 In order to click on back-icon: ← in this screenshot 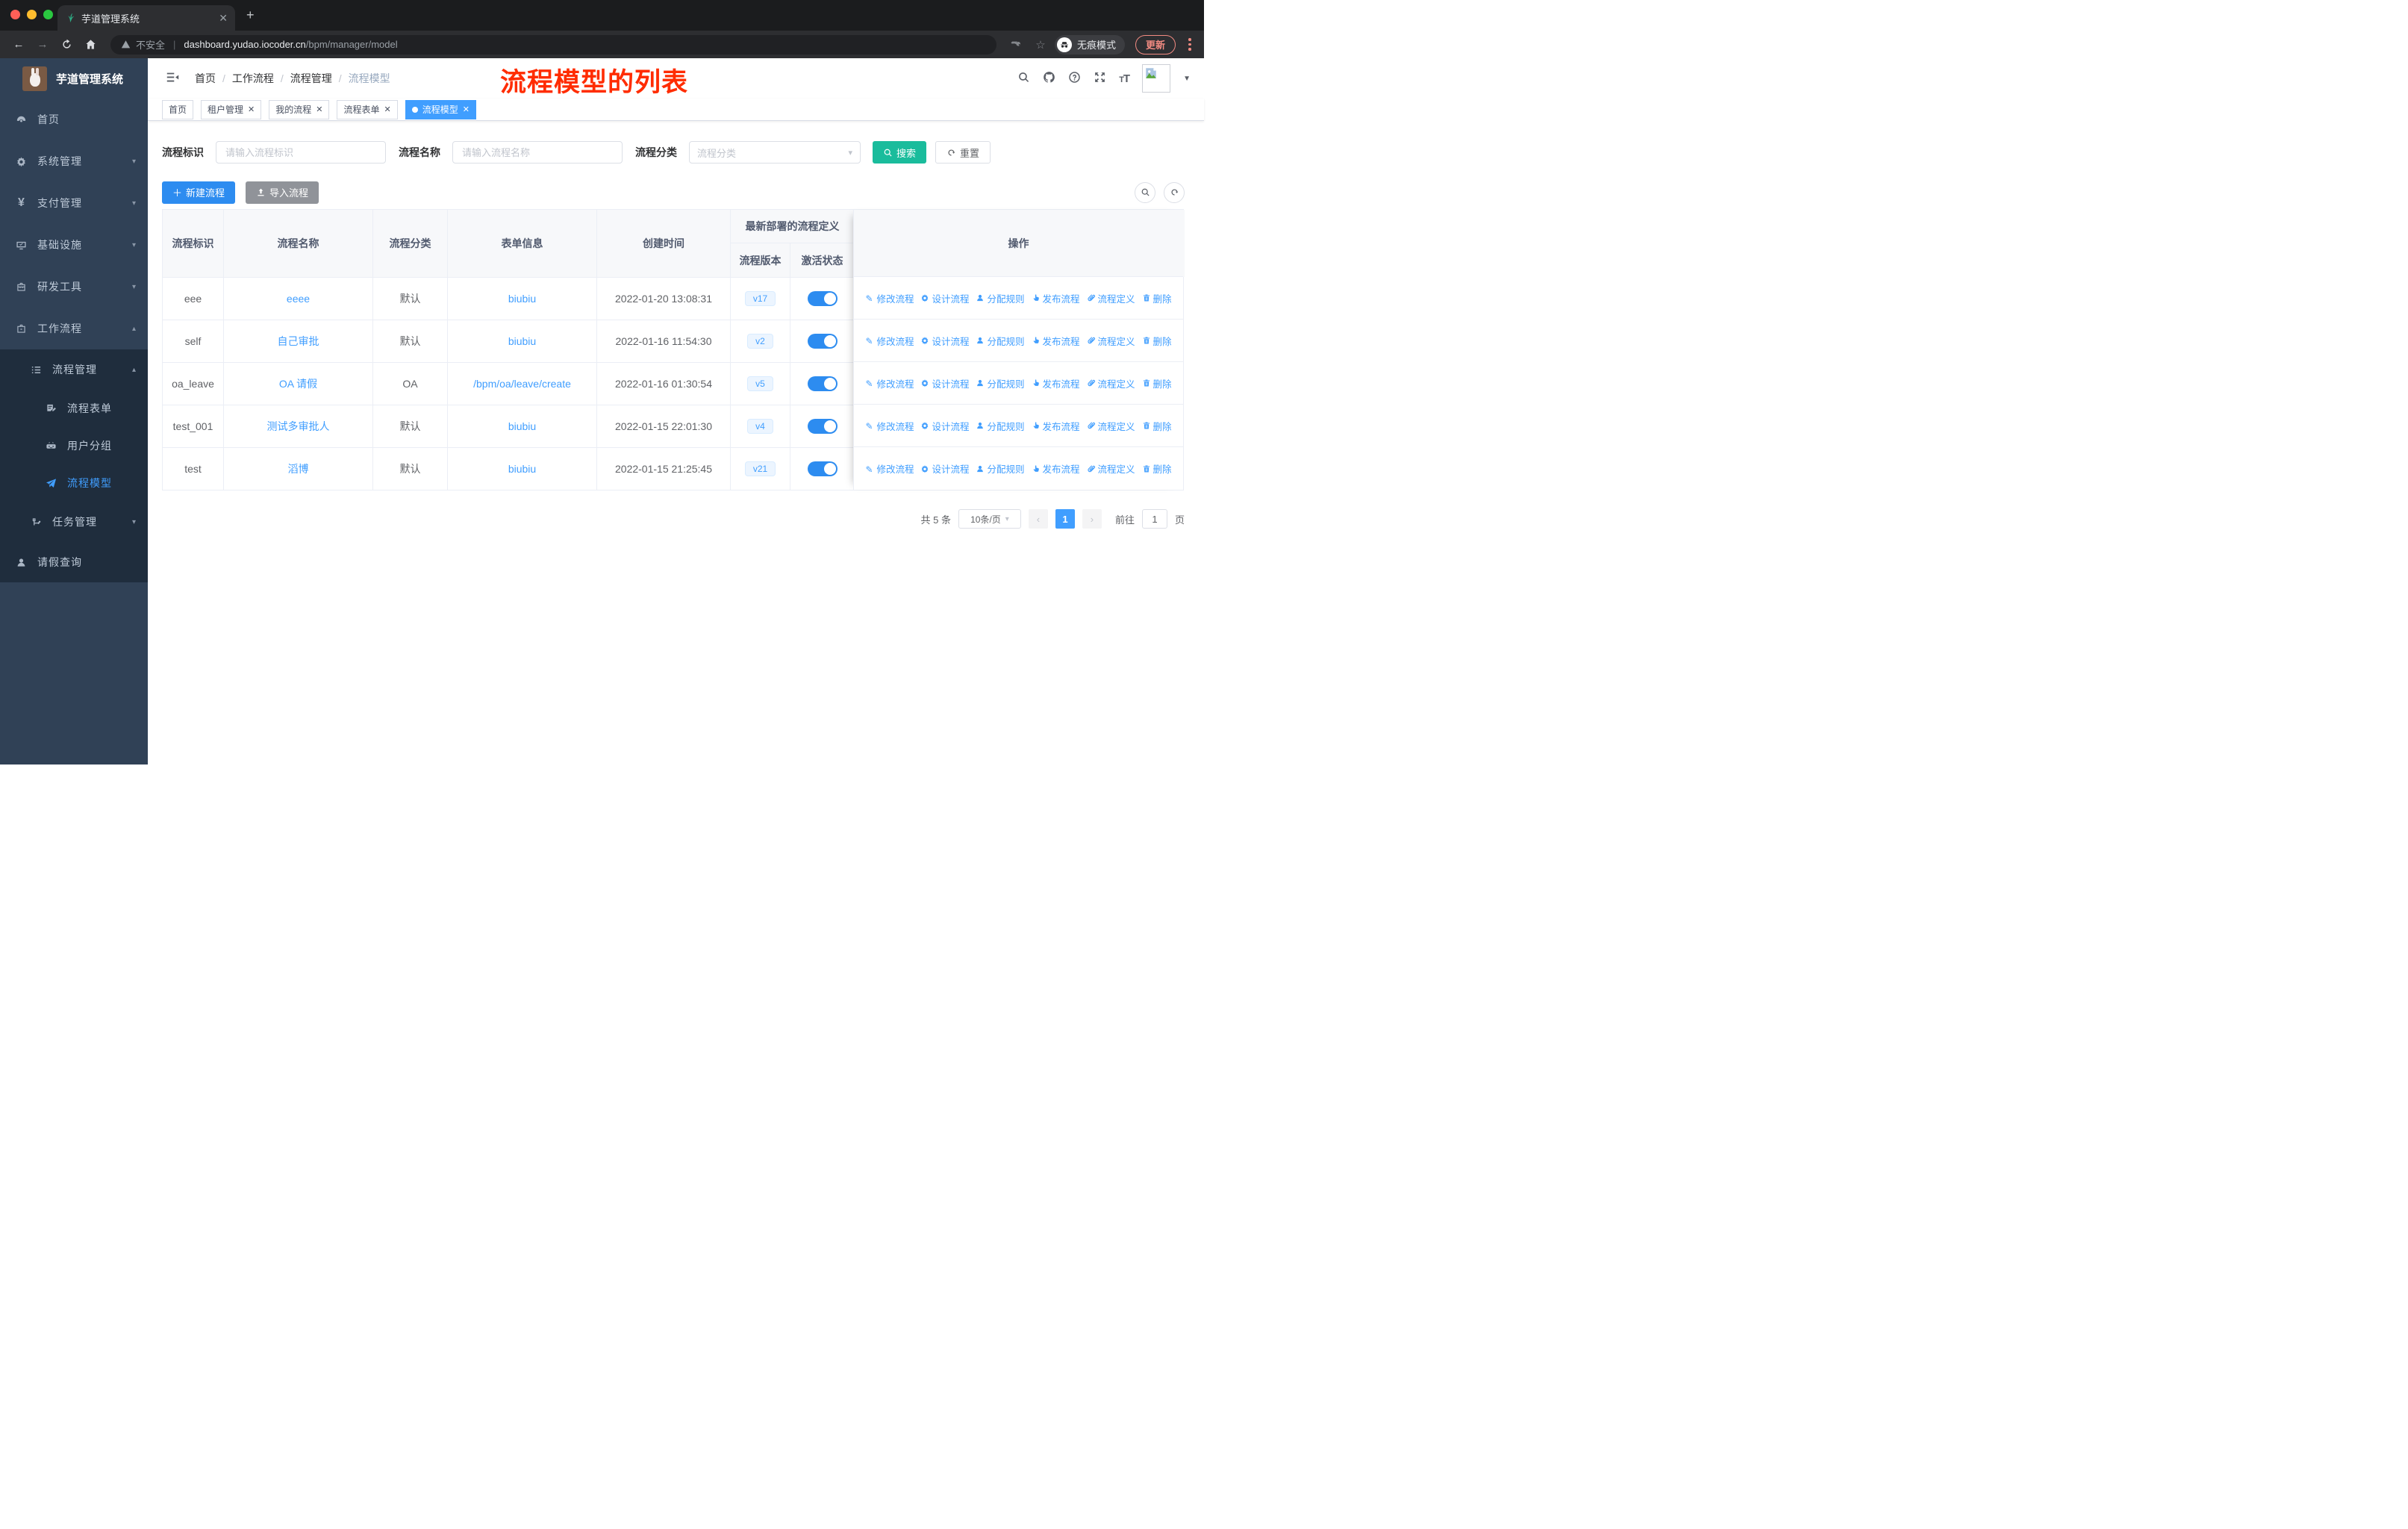, I will do `click(18, 45)`.